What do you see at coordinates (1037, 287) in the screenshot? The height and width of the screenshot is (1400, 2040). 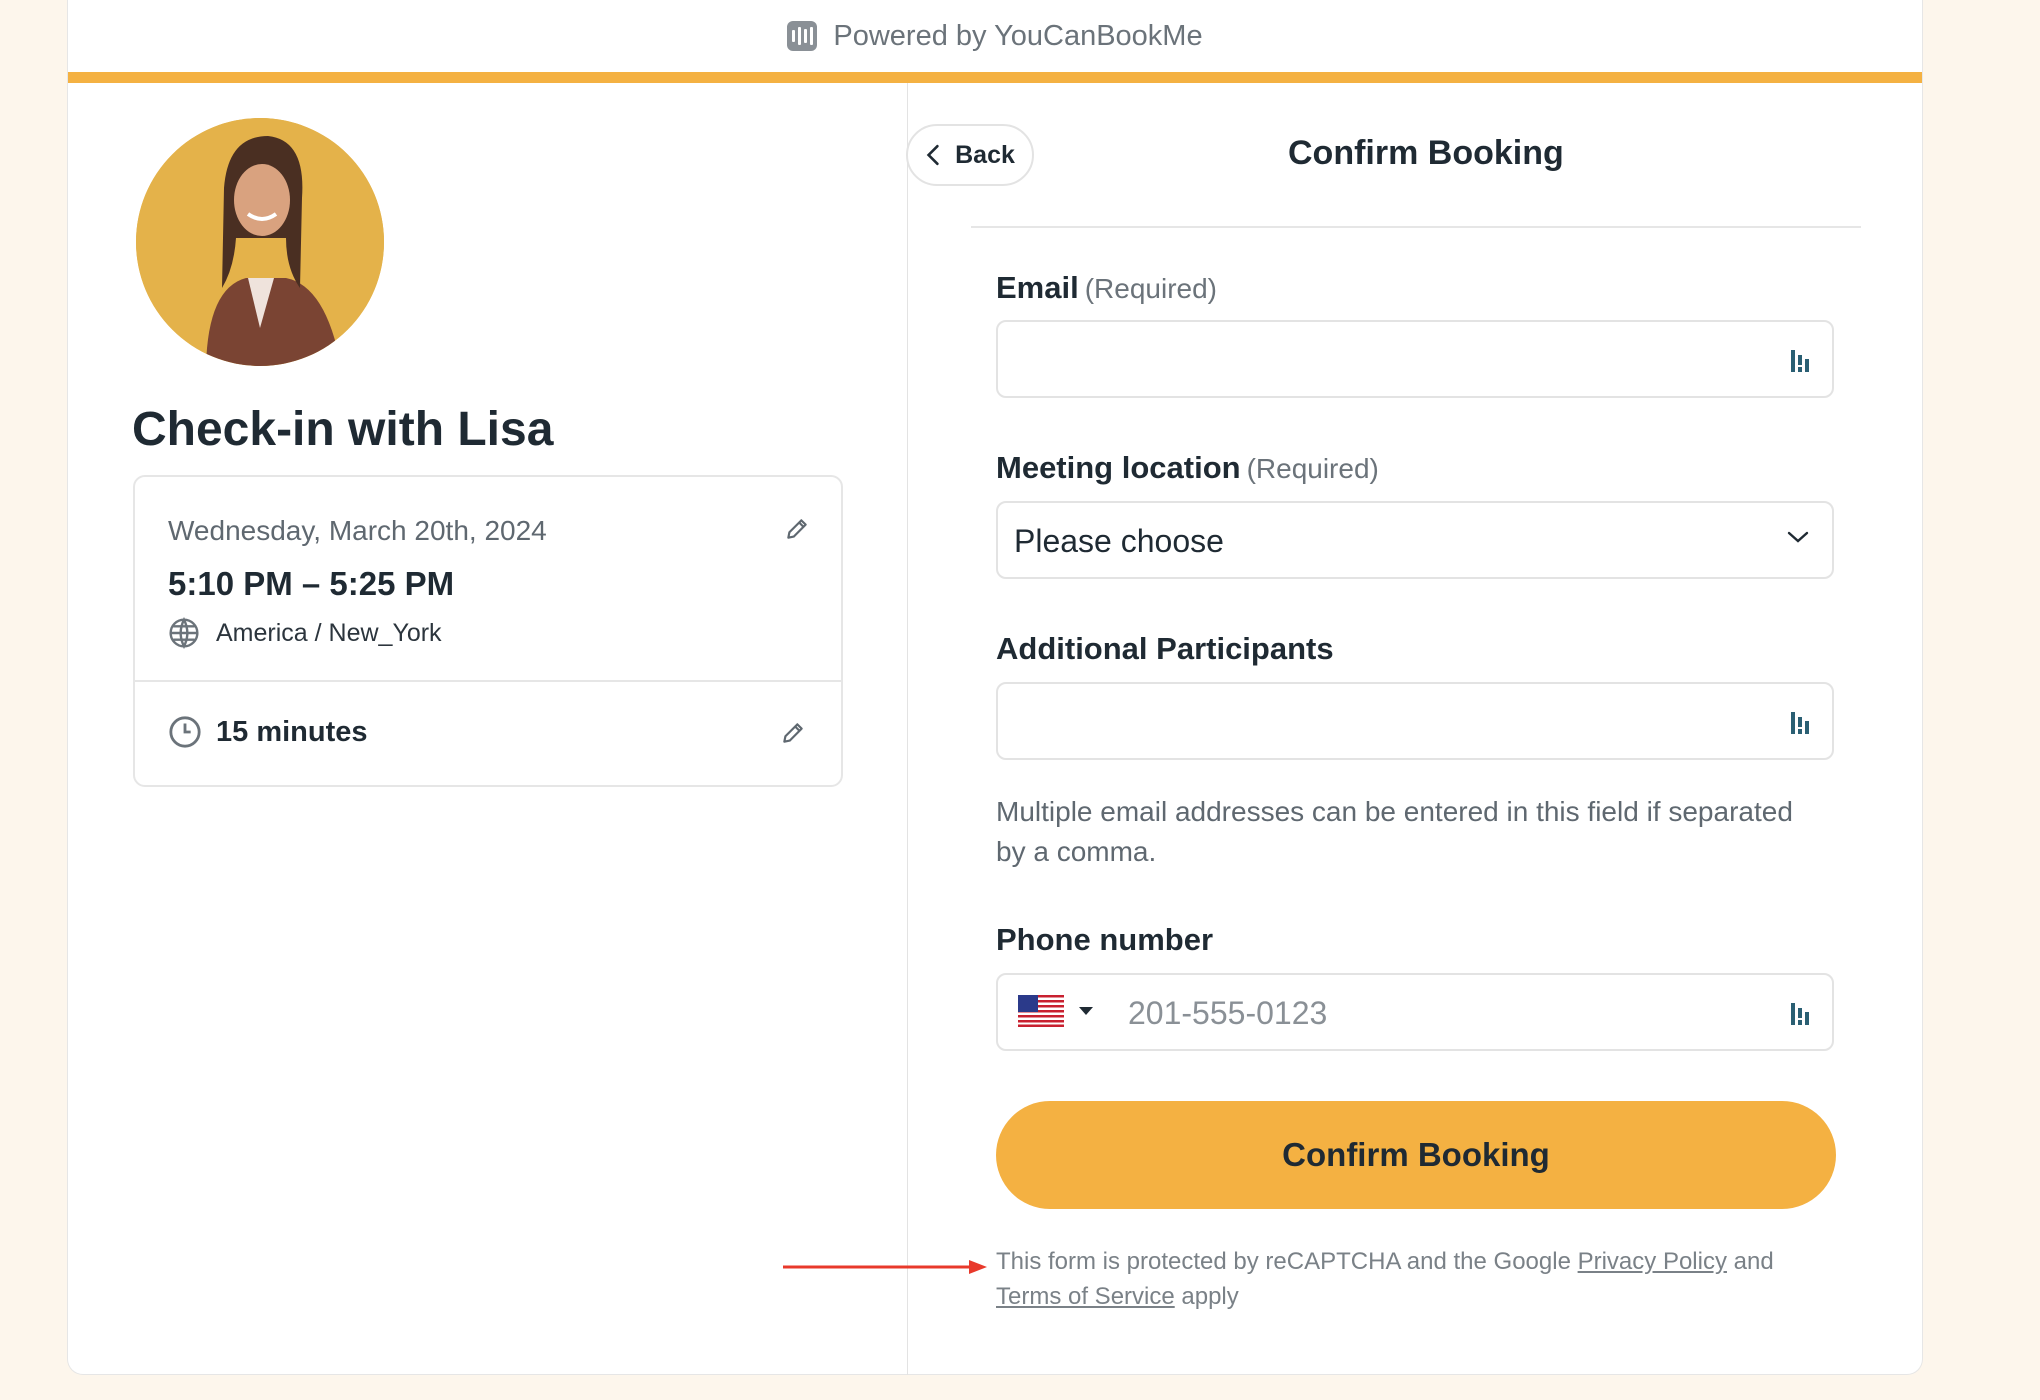 I see `email-label-text: Email` at bounding box center [1037, 287].